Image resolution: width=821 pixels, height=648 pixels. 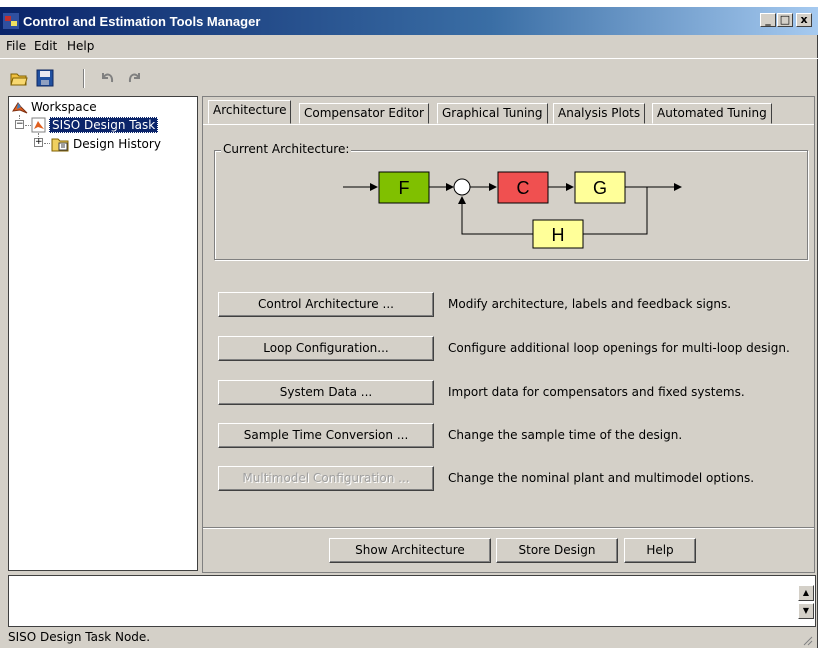 I want to click on panel-footer: Show Architecture Store Design Help, so click(x=508, y=549).